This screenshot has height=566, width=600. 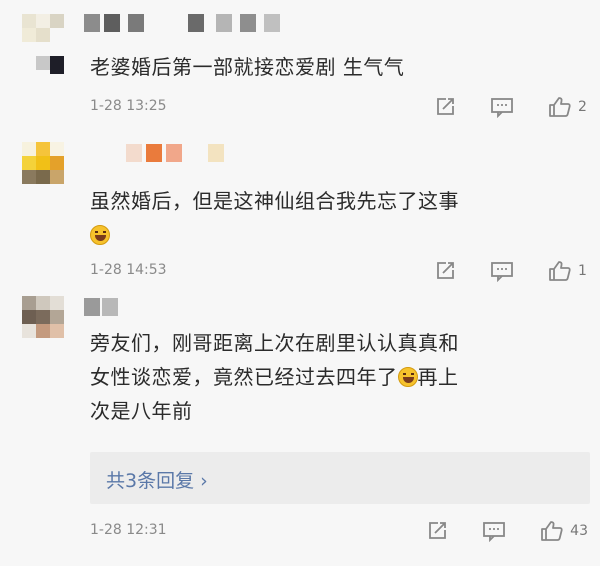 What do you see at coordinates (128, 270) in the screenshot?
I see `comment-time: 1-28 14:53` at bounding box center [128, 270].